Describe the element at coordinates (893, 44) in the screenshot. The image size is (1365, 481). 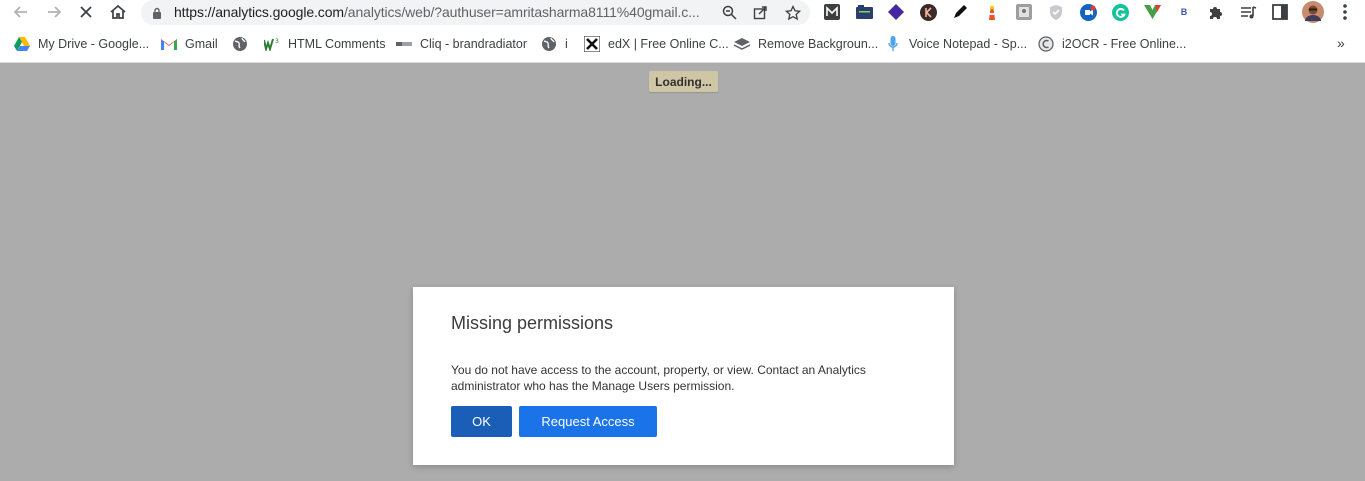
I see `mic-icon` at that location.